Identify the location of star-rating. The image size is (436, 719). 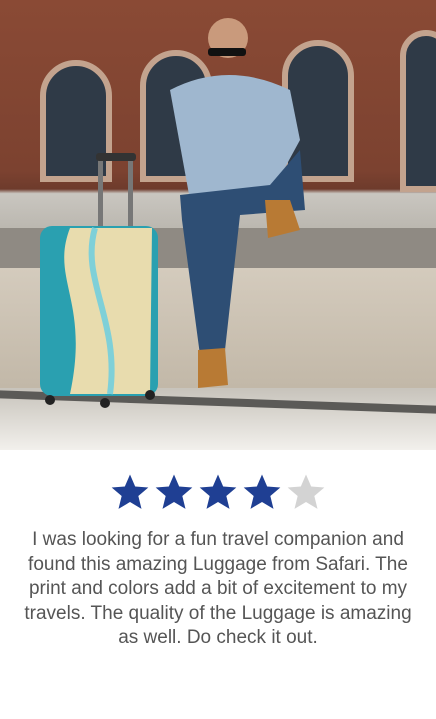
(218, 492).